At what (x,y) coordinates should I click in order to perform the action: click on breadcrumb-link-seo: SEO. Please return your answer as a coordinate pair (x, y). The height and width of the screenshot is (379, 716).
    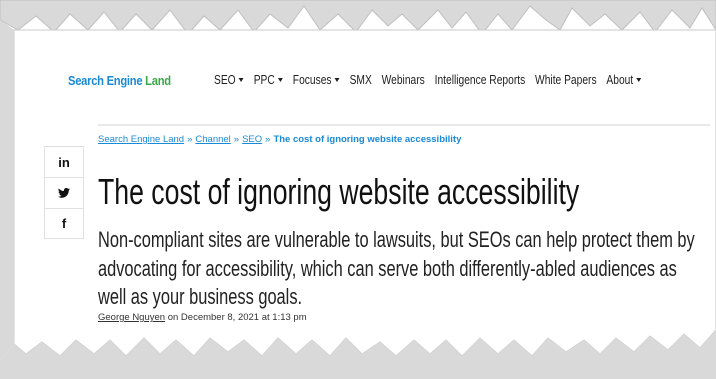
    Looking at the image, I should click on (252, 139).